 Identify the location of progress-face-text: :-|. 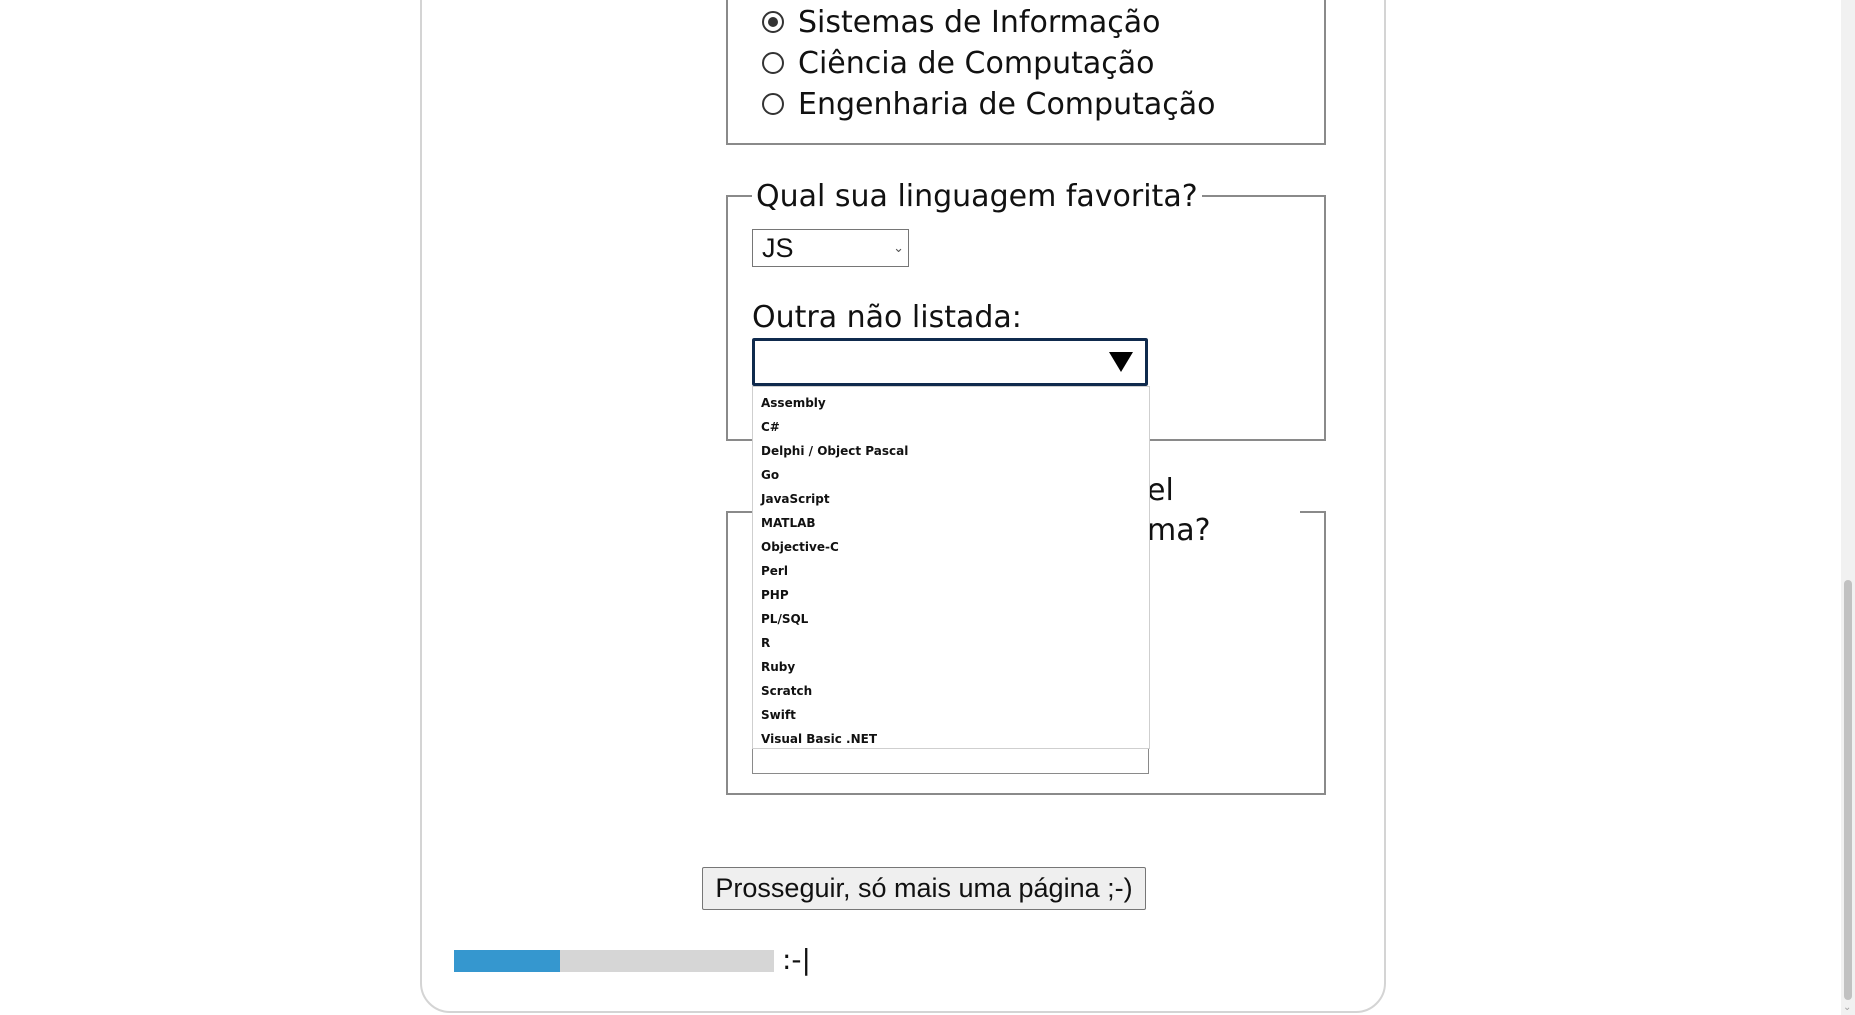
(796, 959).